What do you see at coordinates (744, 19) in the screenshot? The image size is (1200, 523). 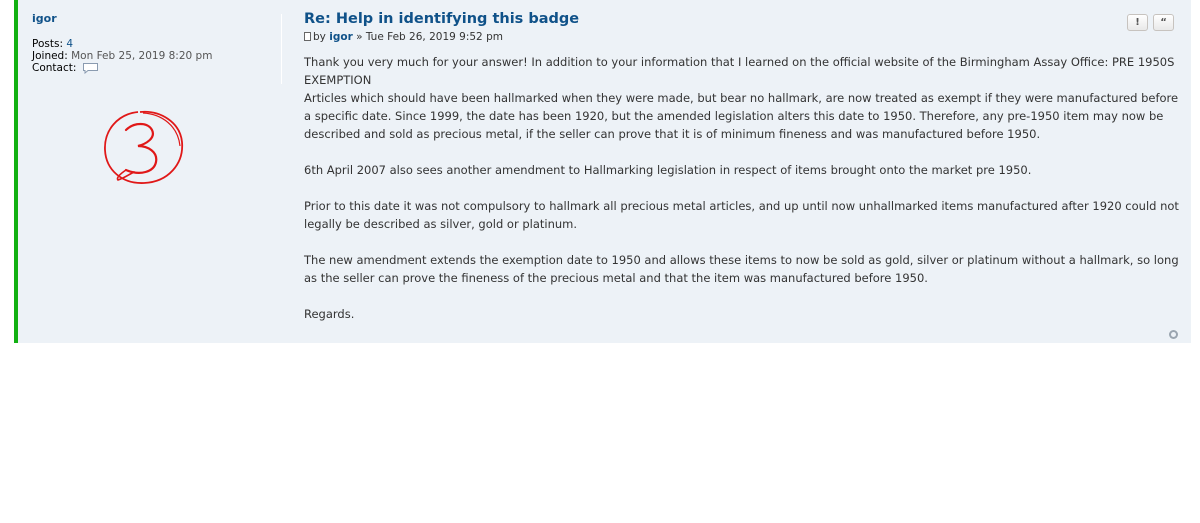 I see `post-title: Re: Help in identifying this badge` at bounding box center [744, 19].